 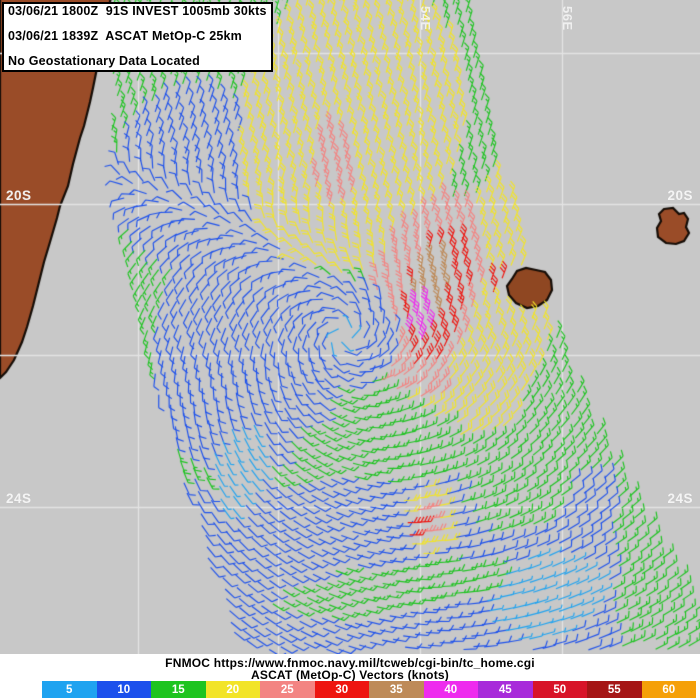 I want to click on storm-info-line2: 03/06/21 1839Z ASCAT MetOp-C 25km, so click(x=125, y=36).